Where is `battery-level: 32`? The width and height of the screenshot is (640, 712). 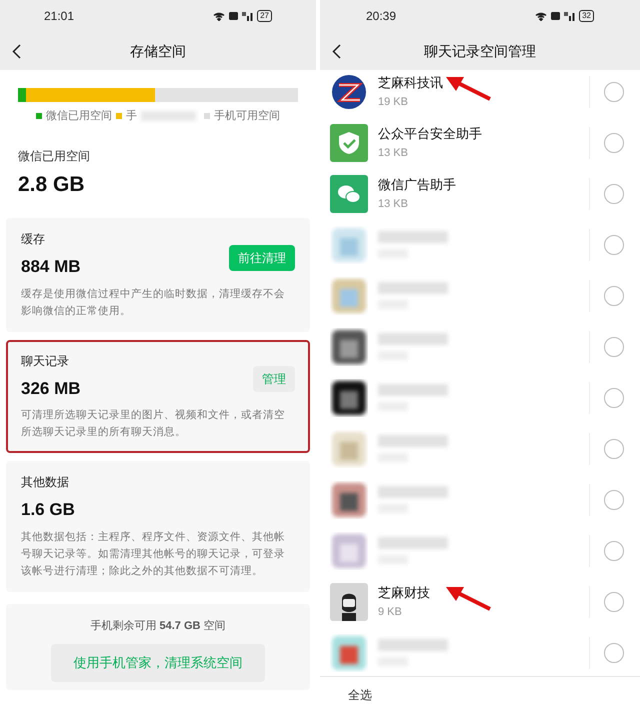 battery-level: 32 is located at coordinates (586, 16).